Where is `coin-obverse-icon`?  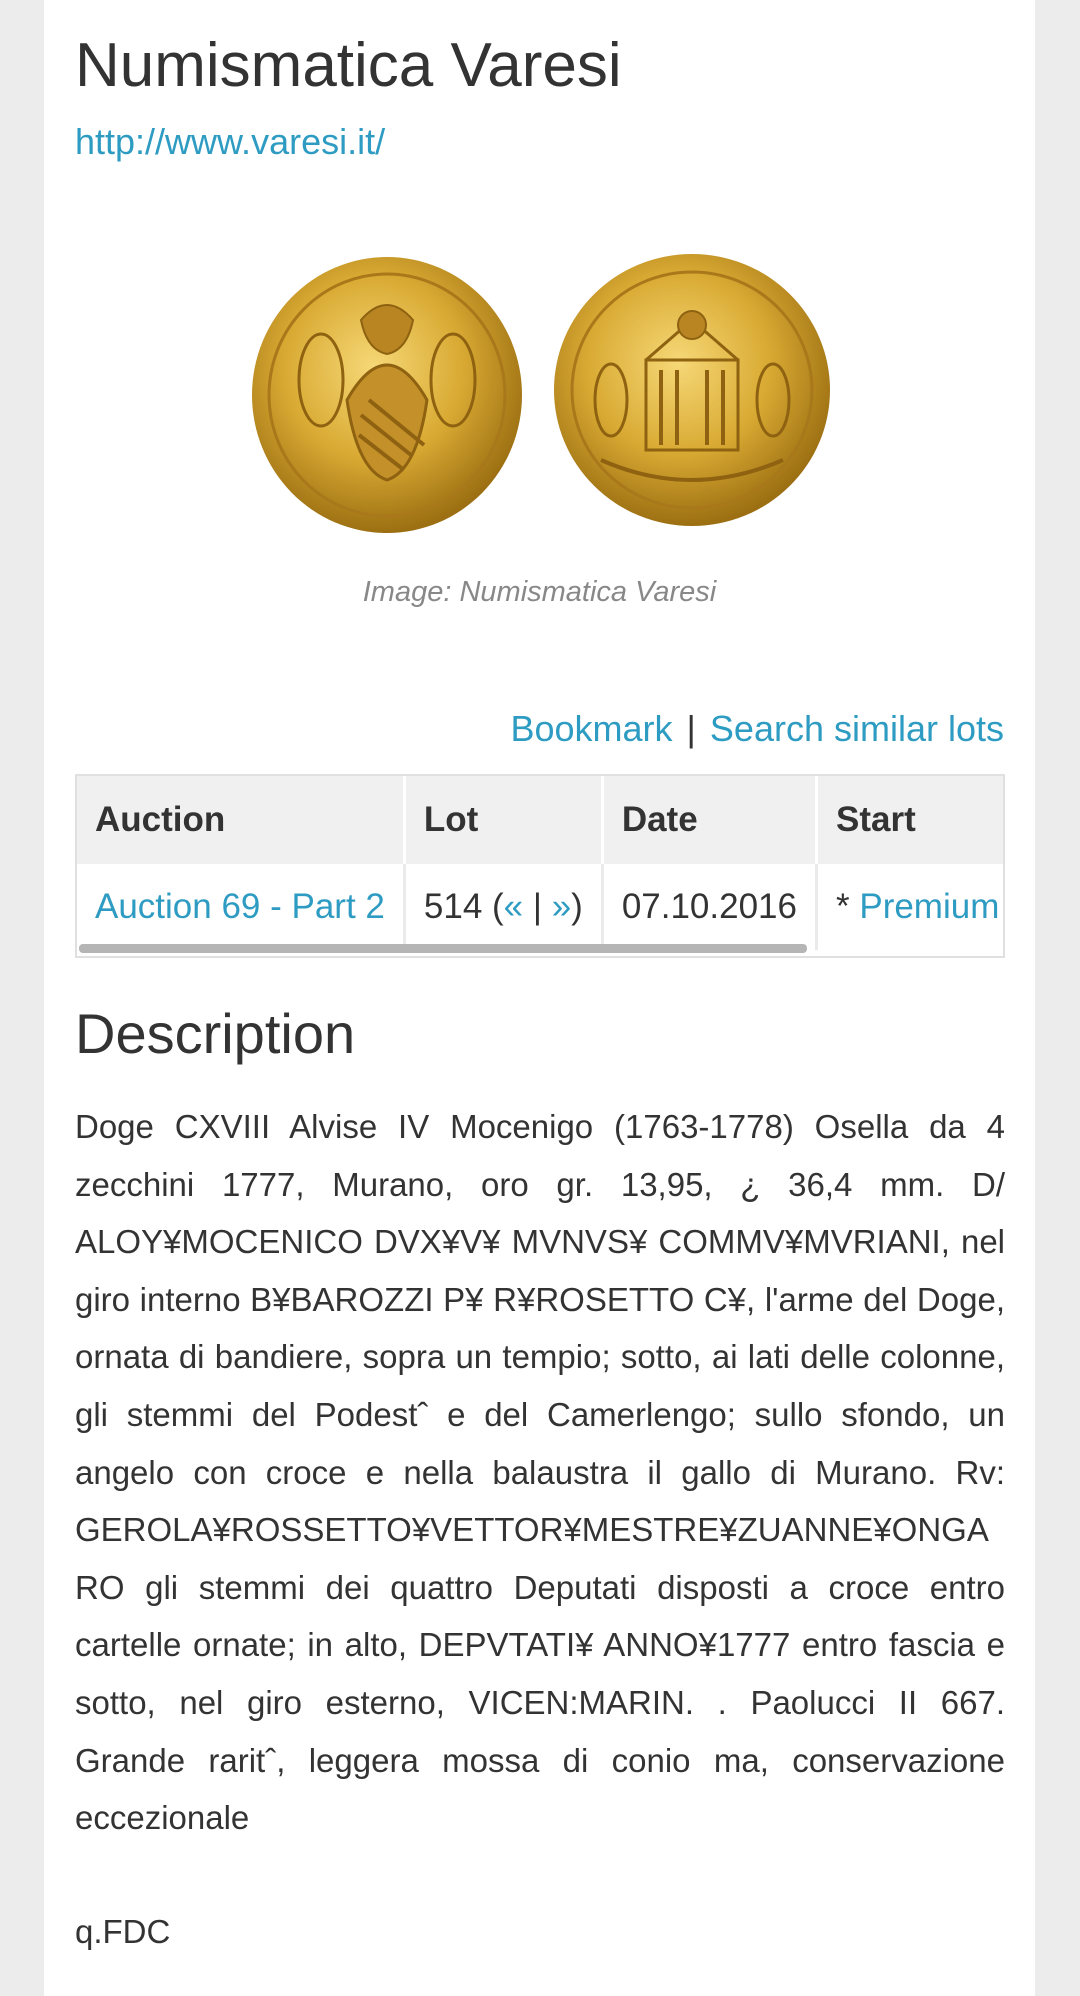 coin-obverse-icon is located at coordinates (387, 395).